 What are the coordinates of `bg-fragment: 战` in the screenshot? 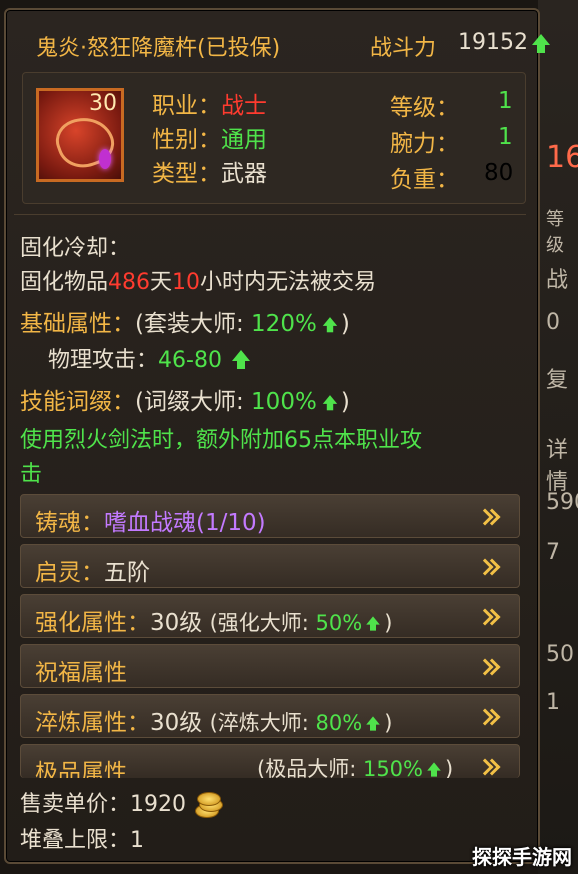 It's located at (557, 280).